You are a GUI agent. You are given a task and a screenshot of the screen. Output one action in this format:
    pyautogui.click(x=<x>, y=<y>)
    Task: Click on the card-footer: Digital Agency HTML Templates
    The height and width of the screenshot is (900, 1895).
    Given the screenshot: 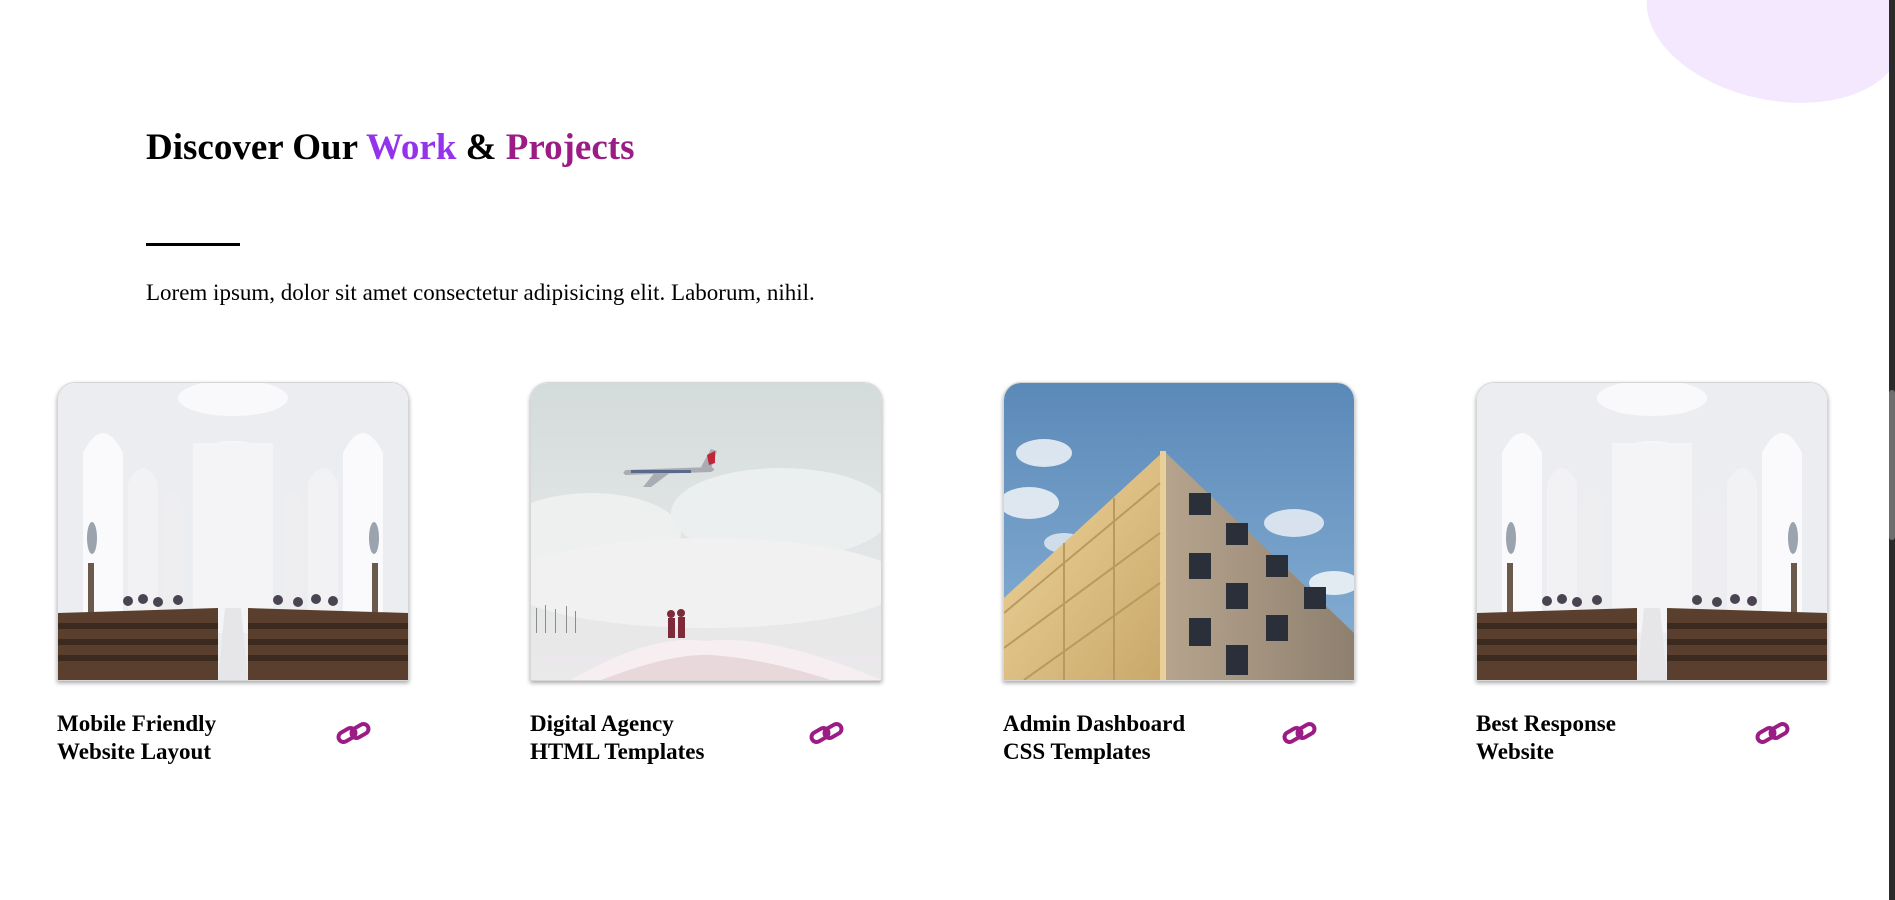 What is the action you would take?
    pyautogui.click(x=706, y=740)
    